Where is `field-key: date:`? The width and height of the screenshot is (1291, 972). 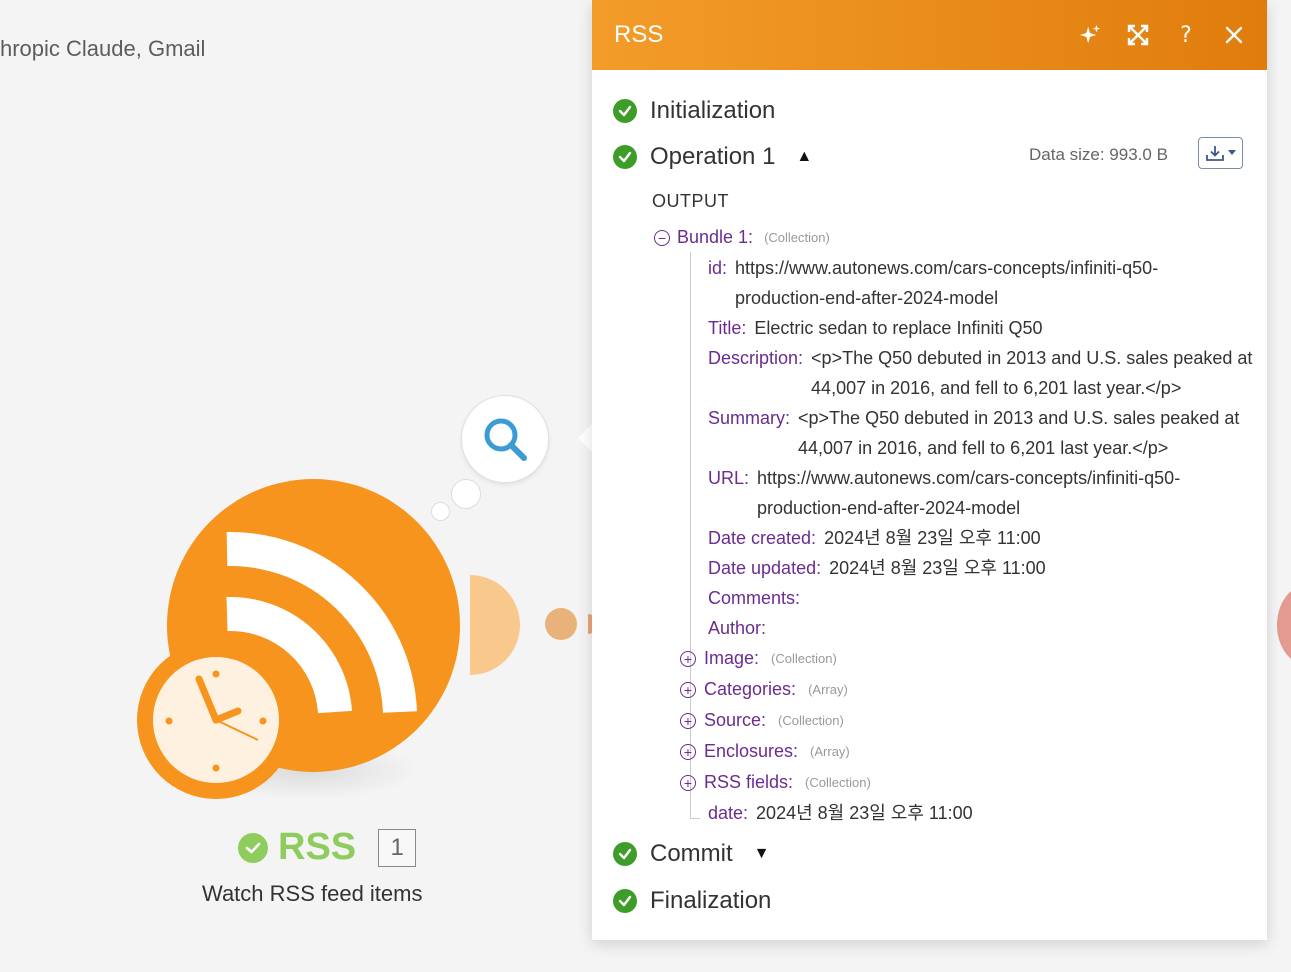 field-key: date: is located at coordinates (728, 813).